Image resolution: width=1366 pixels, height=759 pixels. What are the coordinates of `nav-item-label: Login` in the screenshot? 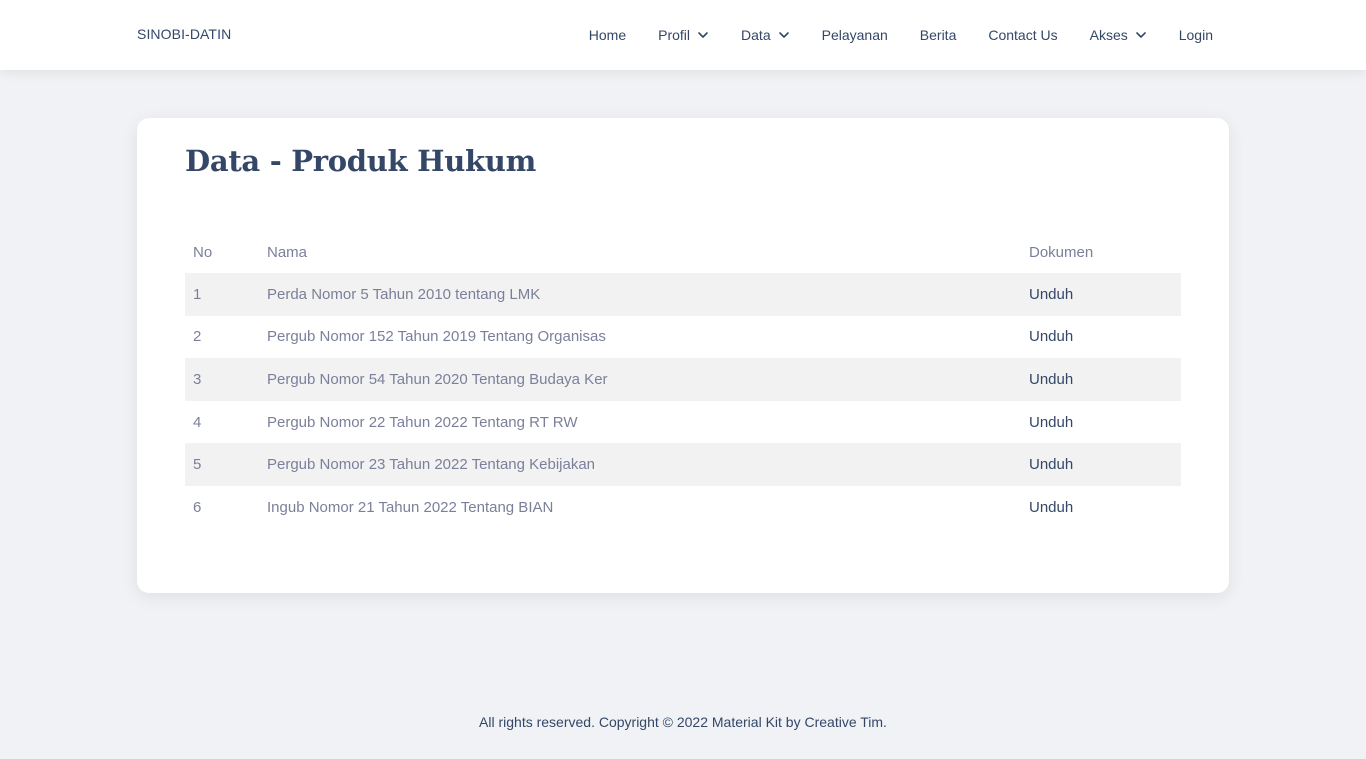 It's located at (1195, 35).